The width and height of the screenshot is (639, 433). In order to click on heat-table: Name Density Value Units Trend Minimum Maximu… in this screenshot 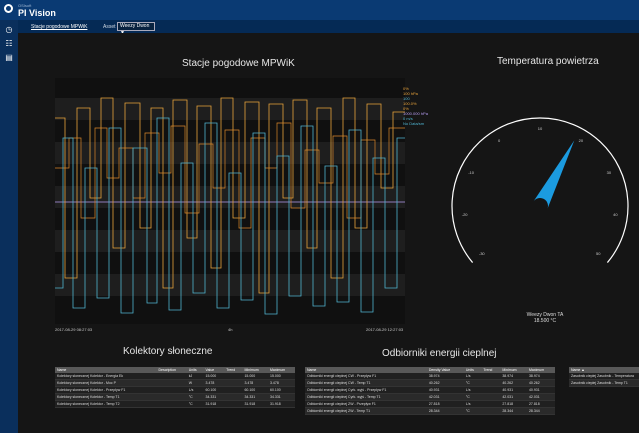, I will do `click(430, 391)`.